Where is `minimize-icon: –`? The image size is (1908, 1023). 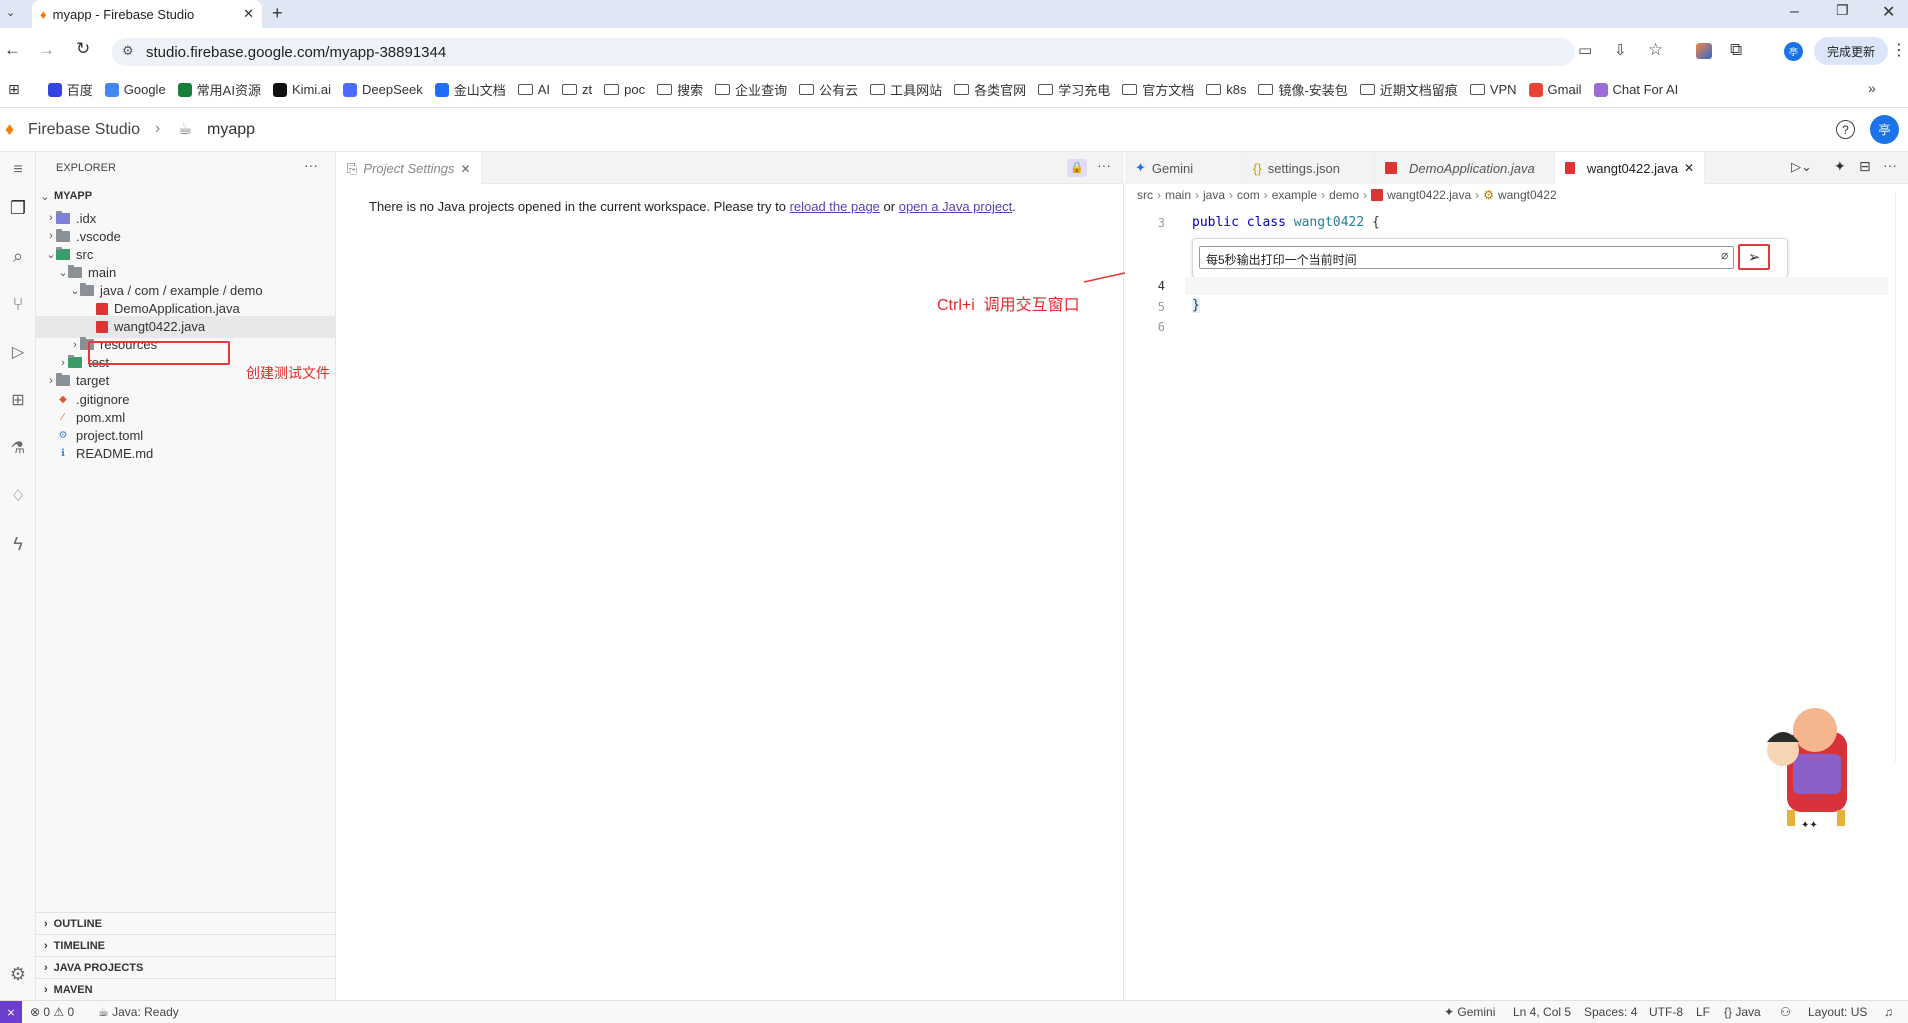
minimize-icon: – is located at coordinates (1794, 12).